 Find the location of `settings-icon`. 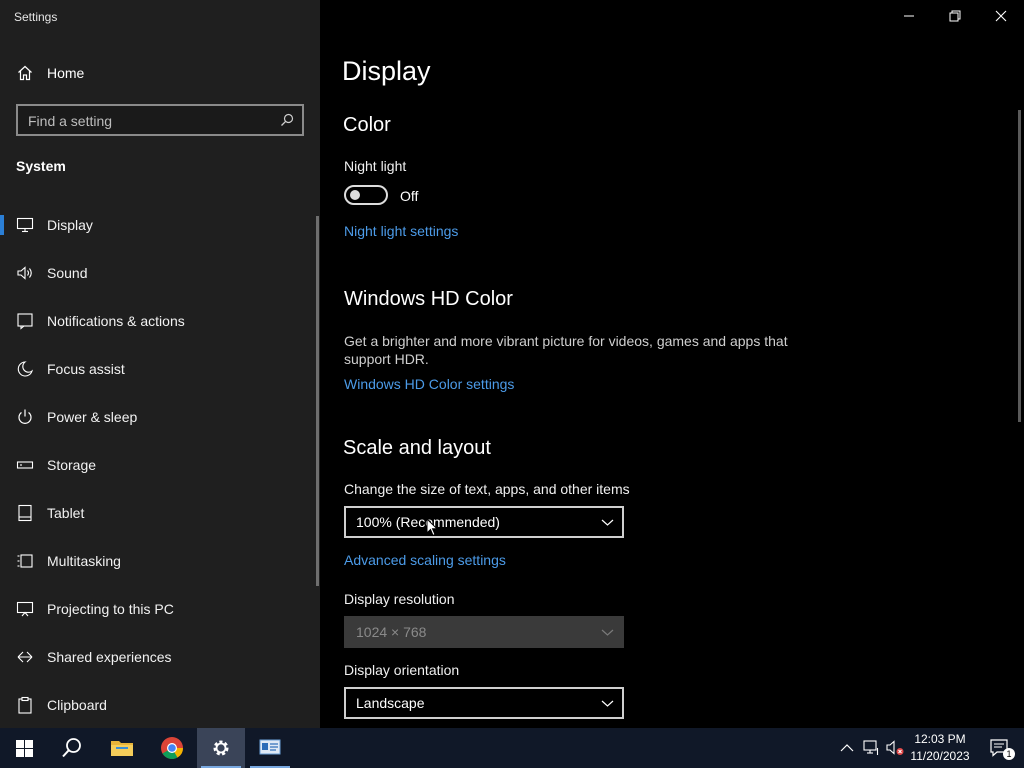

settings-icon is located at coordinates (221, 748).